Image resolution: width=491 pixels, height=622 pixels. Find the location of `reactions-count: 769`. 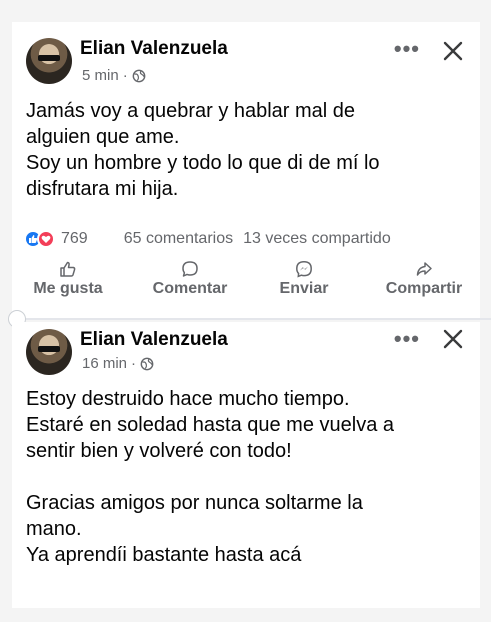

reactions-count: 769 is located at coordinates (74, 239).